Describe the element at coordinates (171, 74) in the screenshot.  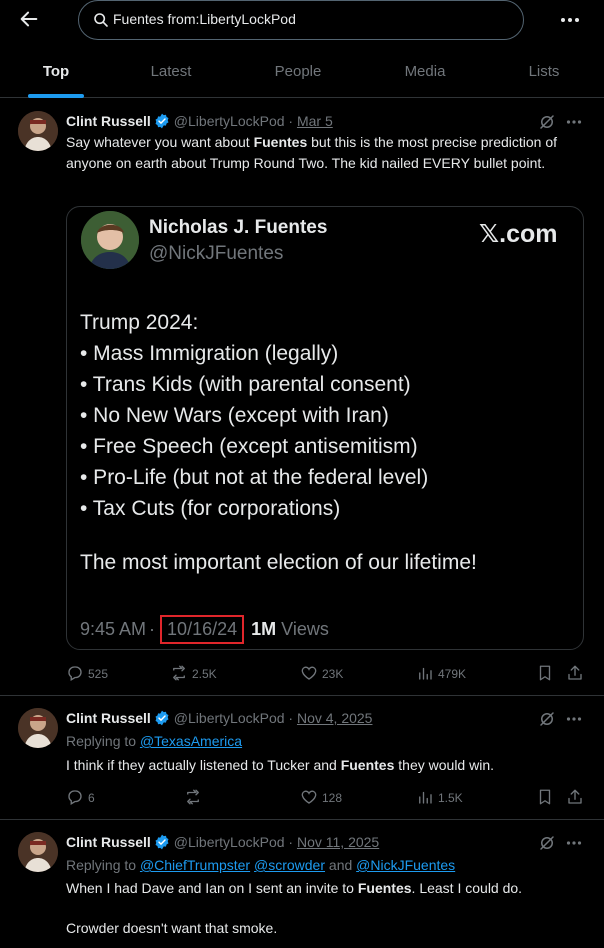
I see `tab-latest: Latest` at that location.